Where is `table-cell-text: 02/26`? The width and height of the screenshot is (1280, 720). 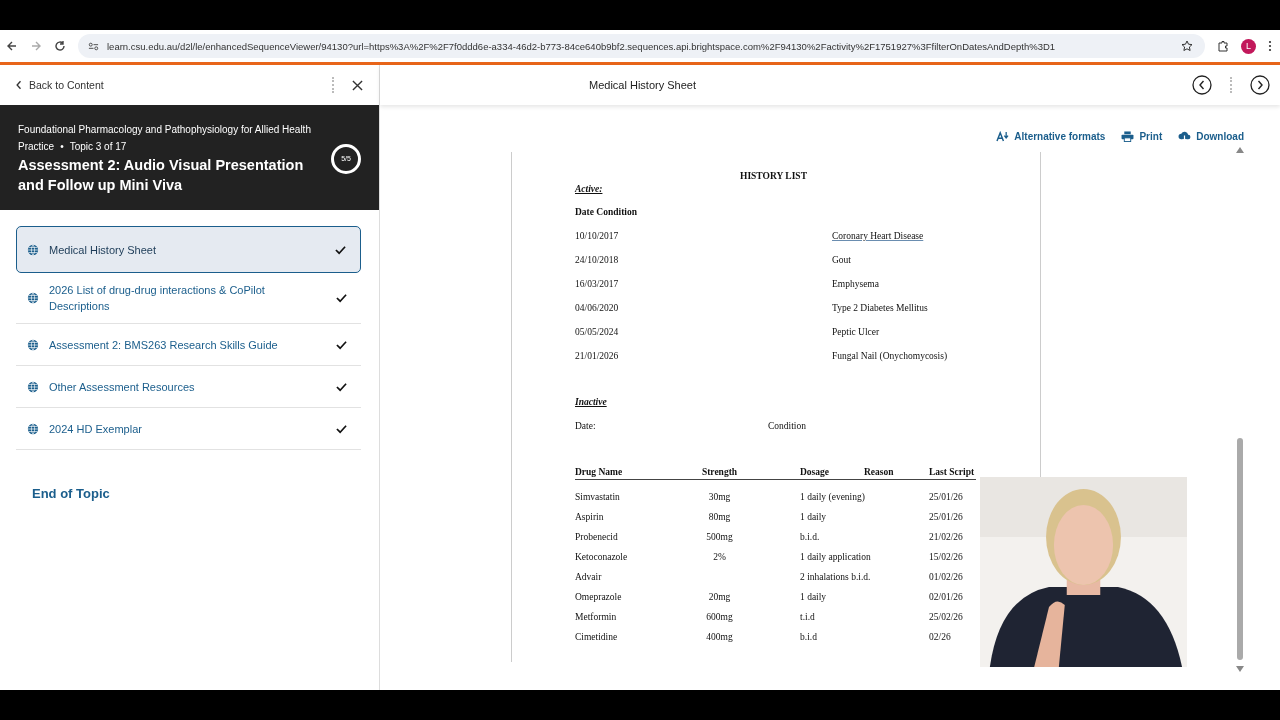 table-cell-text: 02/26 is located at coordinates (940, 637).